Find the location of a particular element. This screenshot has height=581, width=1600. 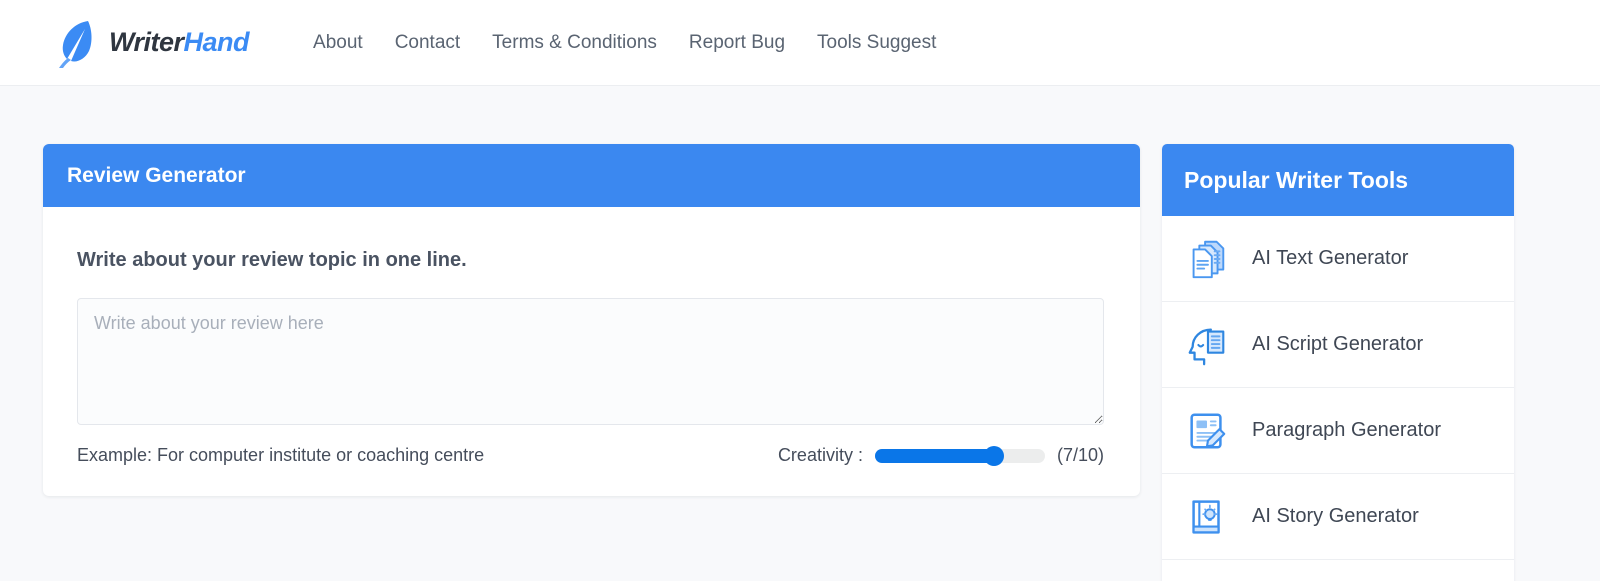

brand-logo-link: WriterHand is located at coordinates (152, 43).